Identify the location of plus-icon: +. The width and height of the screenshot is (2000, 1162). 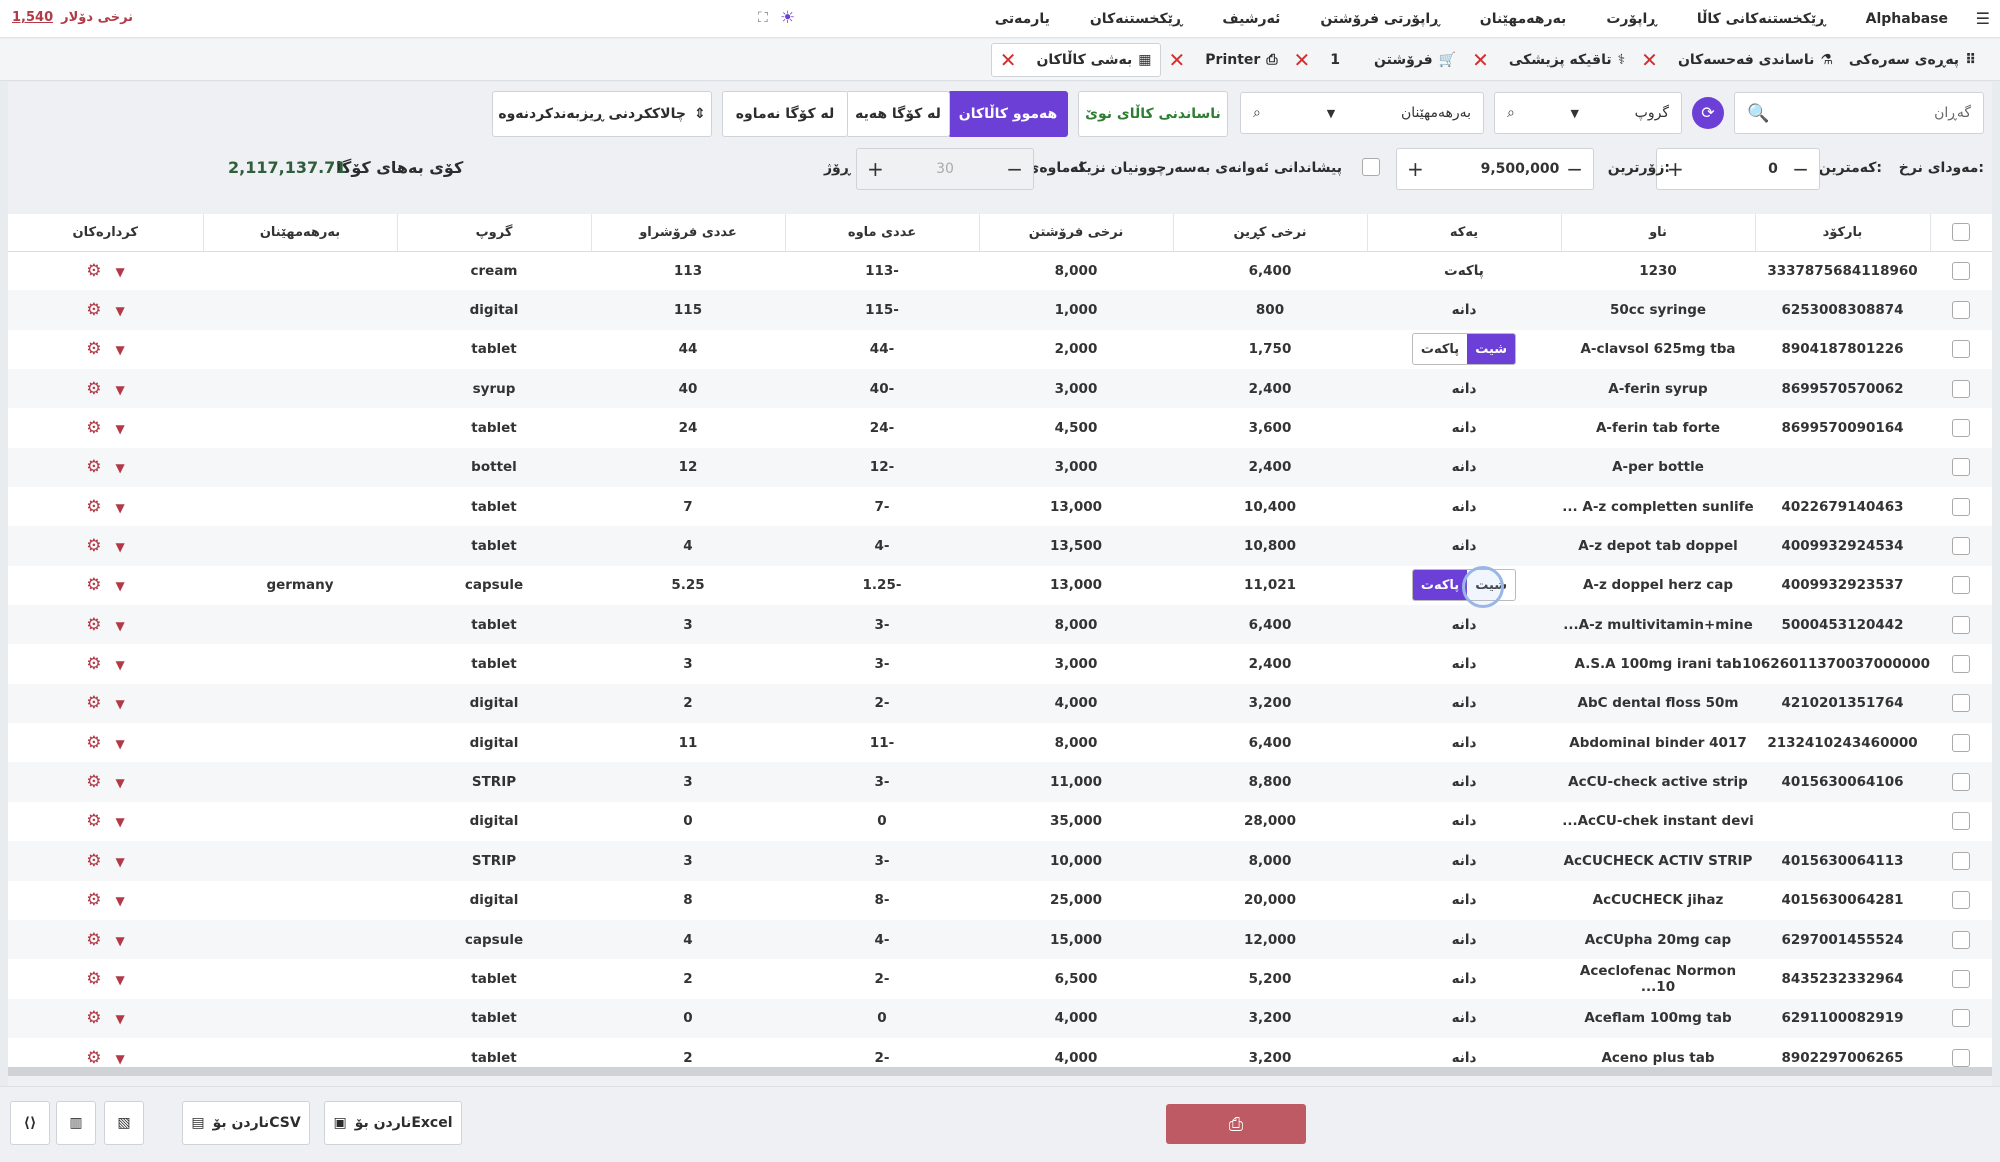
(1415, 169).